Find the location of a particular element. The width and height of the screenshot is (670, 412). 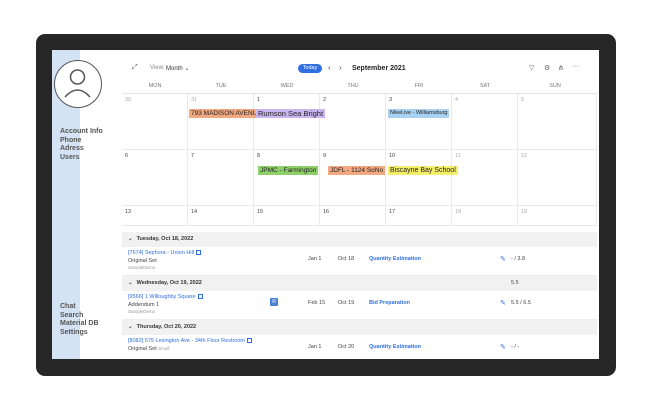

sidebar-menu-bottom: Chat Search Material DB Settings is located at coordinates (79, 320).